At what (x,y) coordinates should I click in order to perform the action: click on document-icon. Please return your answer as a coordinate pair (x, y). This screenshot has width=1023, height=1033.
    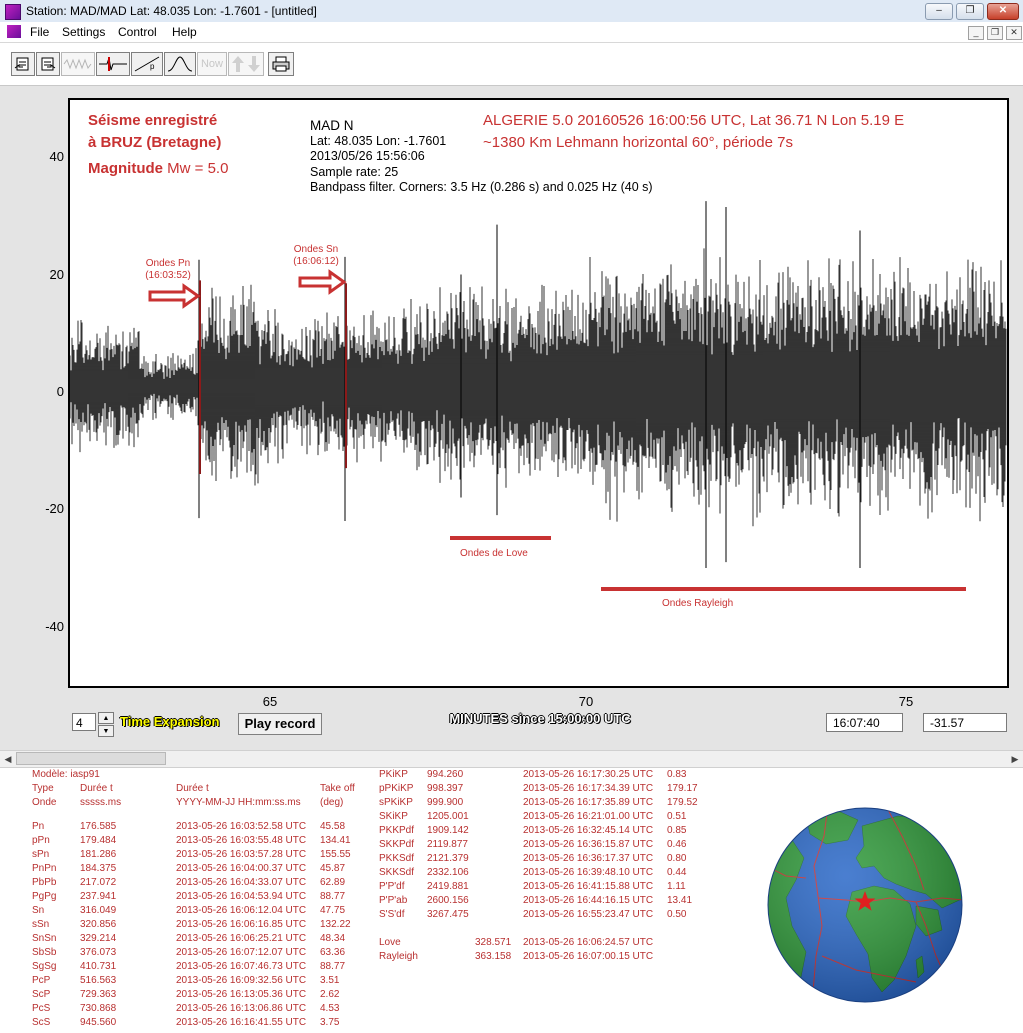
    Looking at the image, I should click on (14, 31).